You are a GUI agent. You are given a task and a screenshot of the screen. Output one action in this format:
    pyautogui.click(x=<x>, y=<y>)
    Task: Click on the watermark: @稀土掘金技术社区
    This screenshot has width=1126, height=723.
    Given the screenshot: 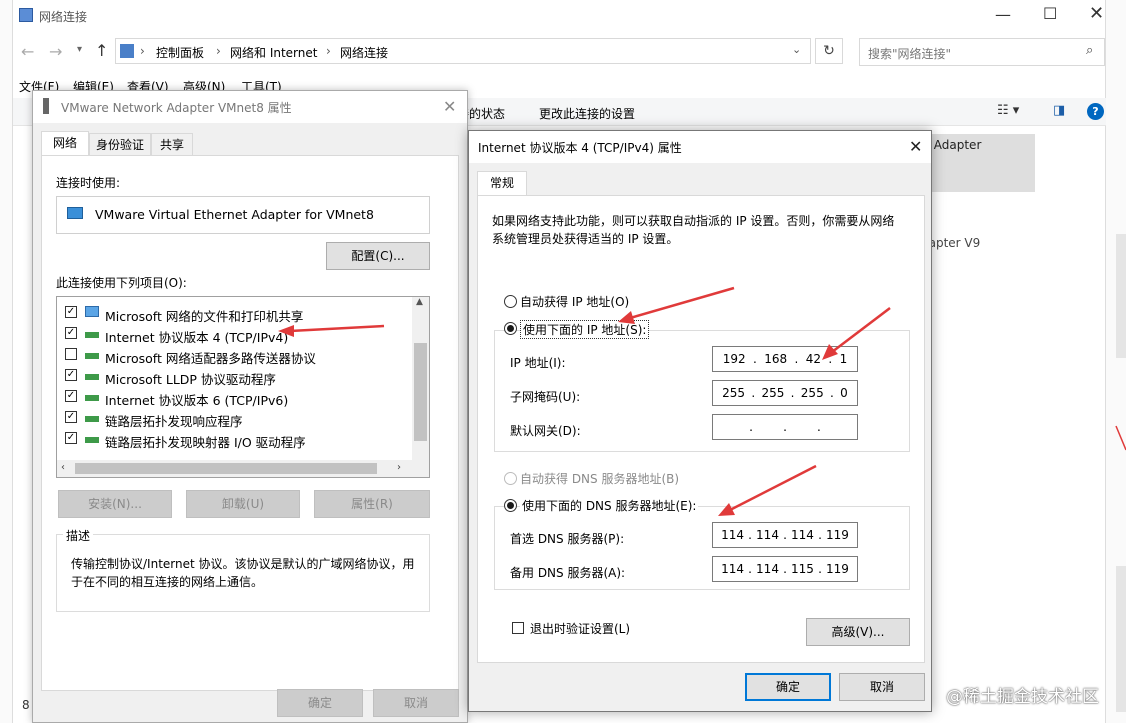 What is the action you would take?
    pyautogui.click(x=1022, y=697)
    